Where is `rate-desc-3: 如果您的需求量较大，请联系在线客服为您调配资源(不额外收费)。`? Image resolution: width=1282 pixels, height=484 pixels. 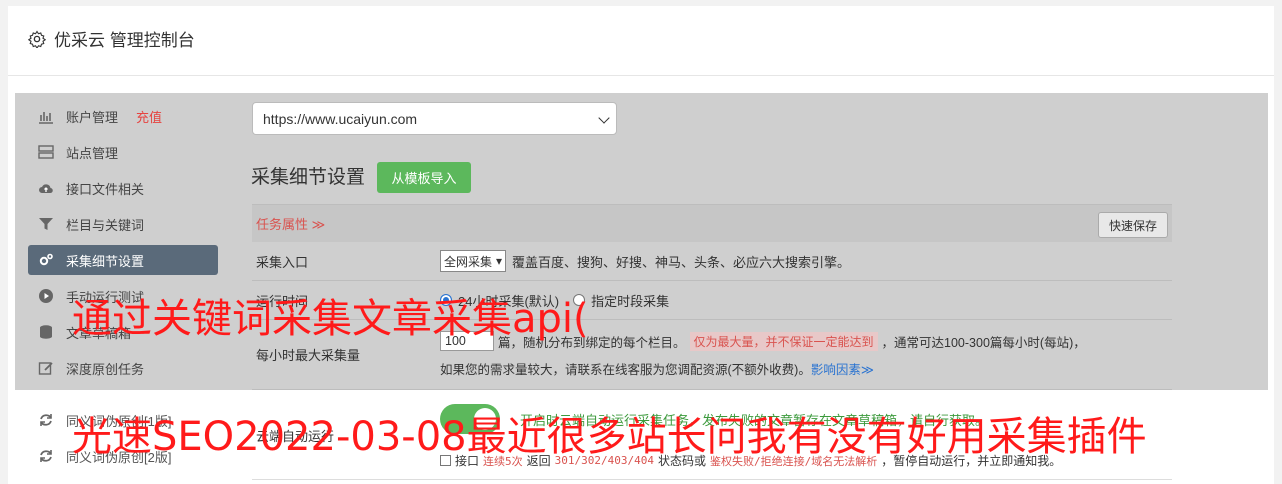
rate-desc-3: 如果您的需求量较大，请联系在线客服为您调配资源(不额外收费)。 is located at coordinates (625, 370).